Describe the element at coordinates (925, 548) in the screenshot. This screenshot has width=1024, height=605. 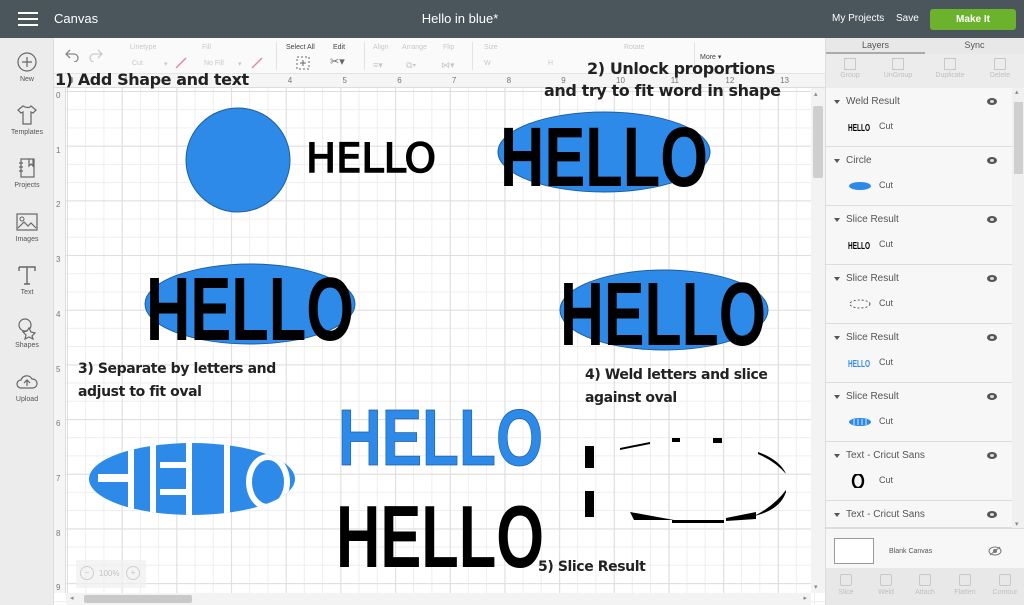
I see `blank-canvas-row: Blank Canvas` at that location.